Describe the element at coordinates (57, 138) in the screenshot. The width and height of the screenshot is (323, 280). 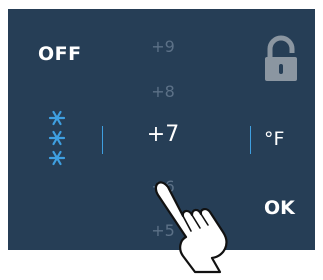
I see `snowflake-icon` at that location.